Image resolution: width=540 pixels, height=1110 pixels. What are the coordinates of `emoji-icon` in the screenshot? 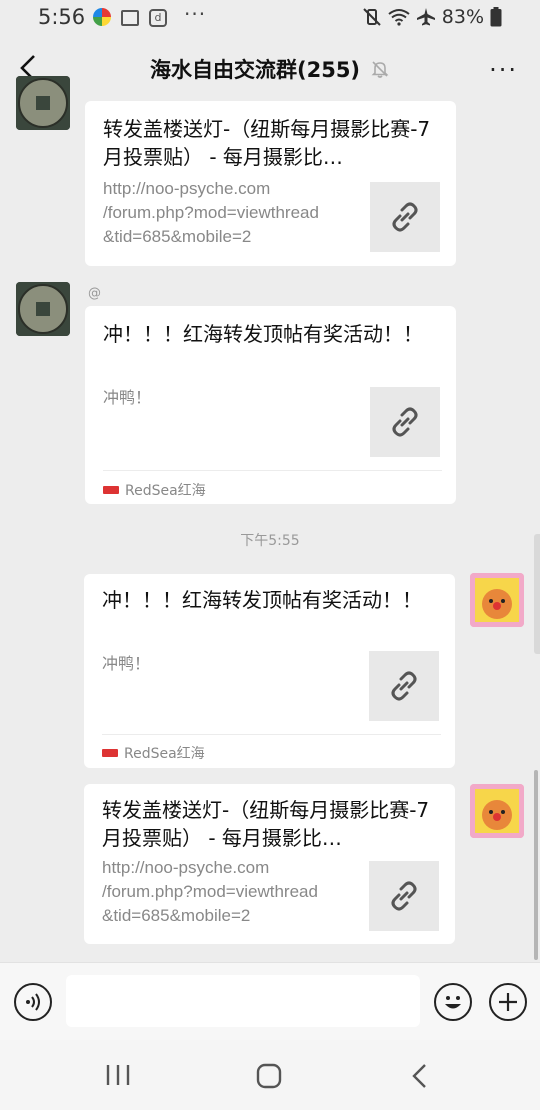 It's located at (453, 1002).